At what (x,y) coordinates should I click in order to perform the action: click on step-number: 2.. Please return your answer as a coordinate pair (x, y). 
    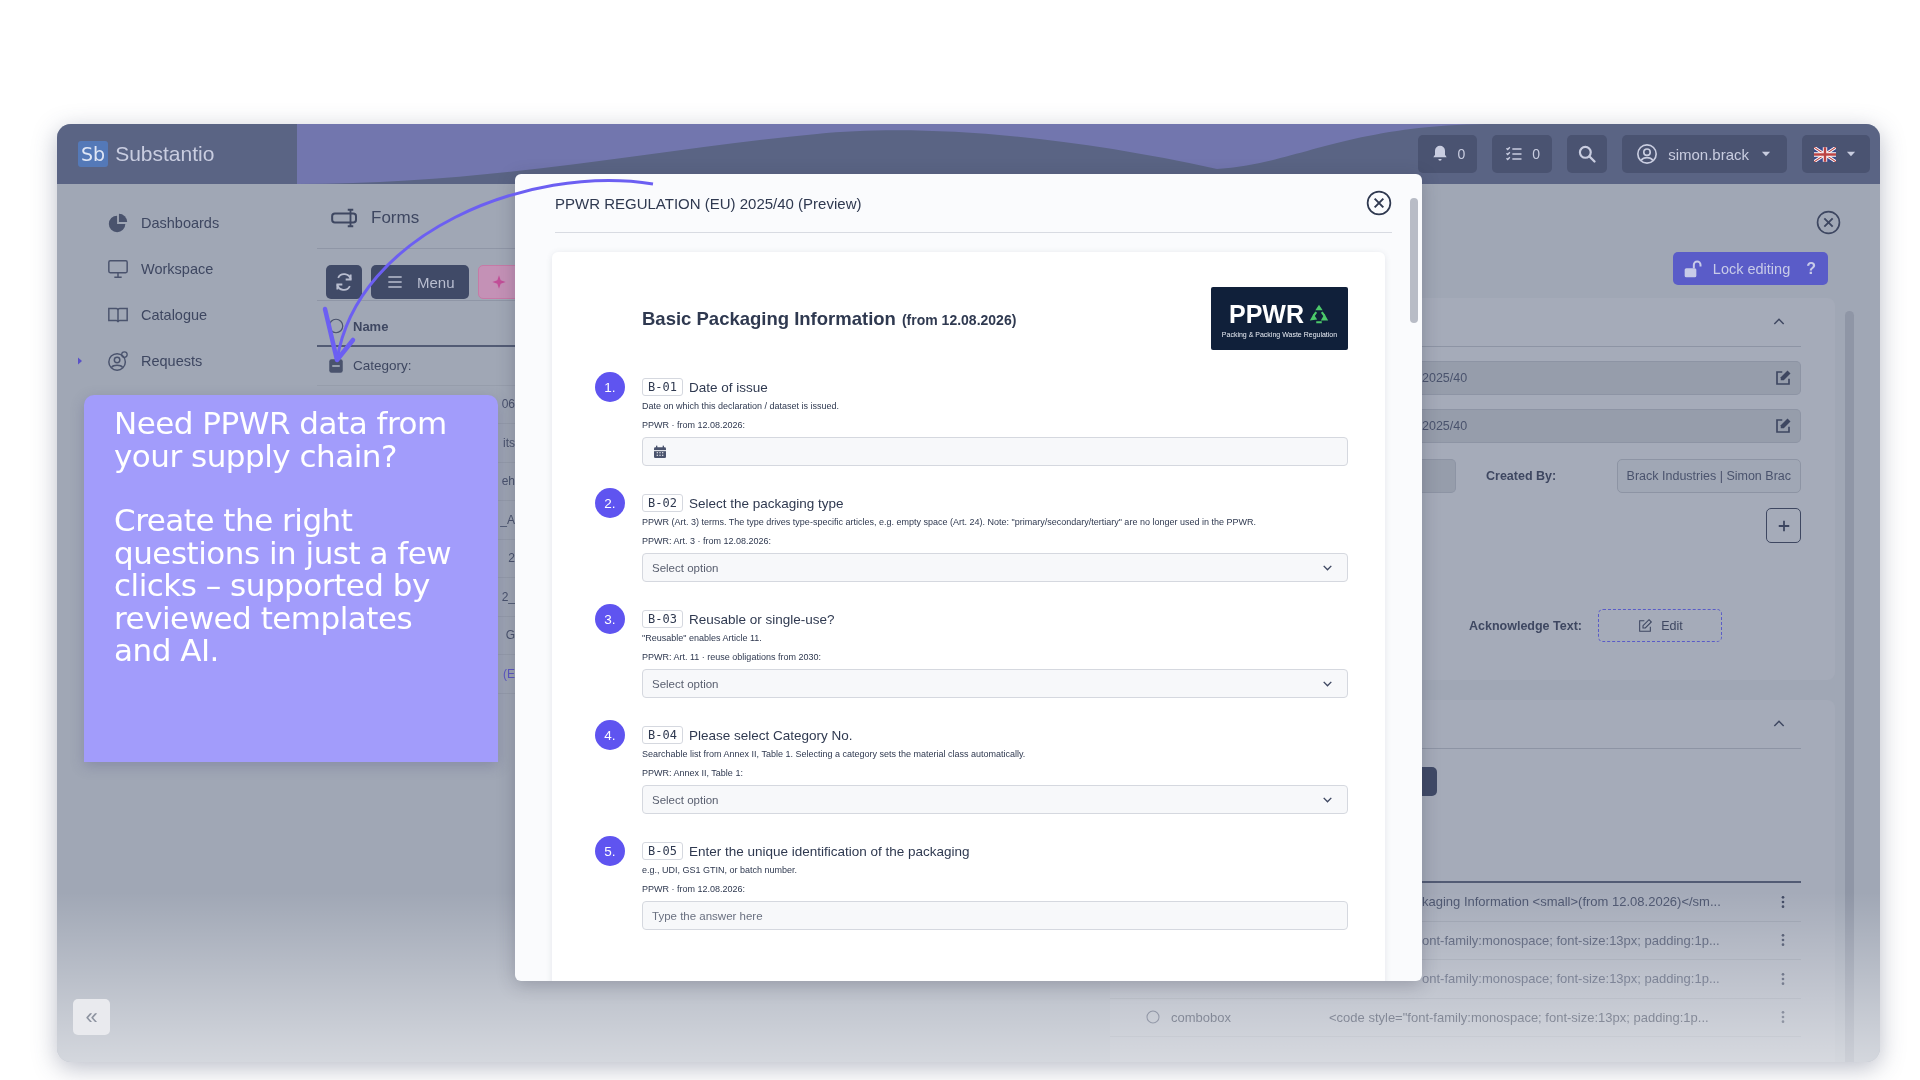
    Looking at the image, I should click on (610, 503).